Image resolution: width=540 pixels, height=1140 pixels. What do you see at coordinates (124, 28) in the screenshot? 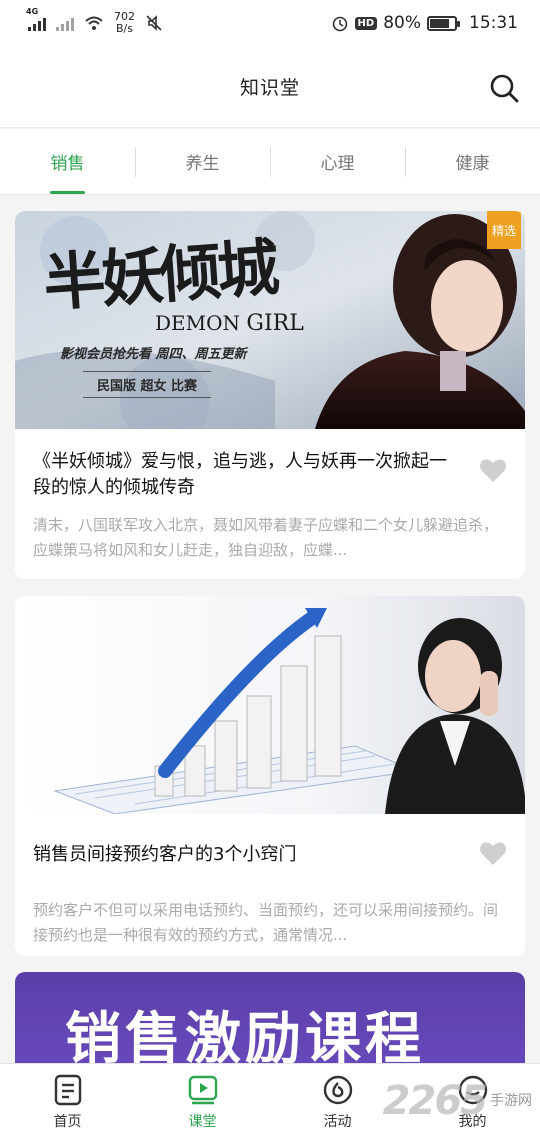
I see `net-speed-unit: B/s` at bounding box center [124, 28].